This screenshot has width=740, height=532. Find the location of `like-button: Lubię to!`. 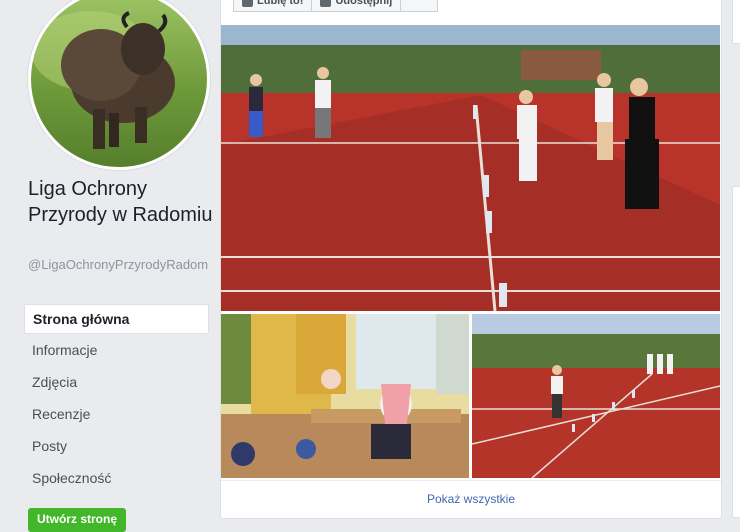

like-button: Lubię to! is located at coordinates (273, 6).